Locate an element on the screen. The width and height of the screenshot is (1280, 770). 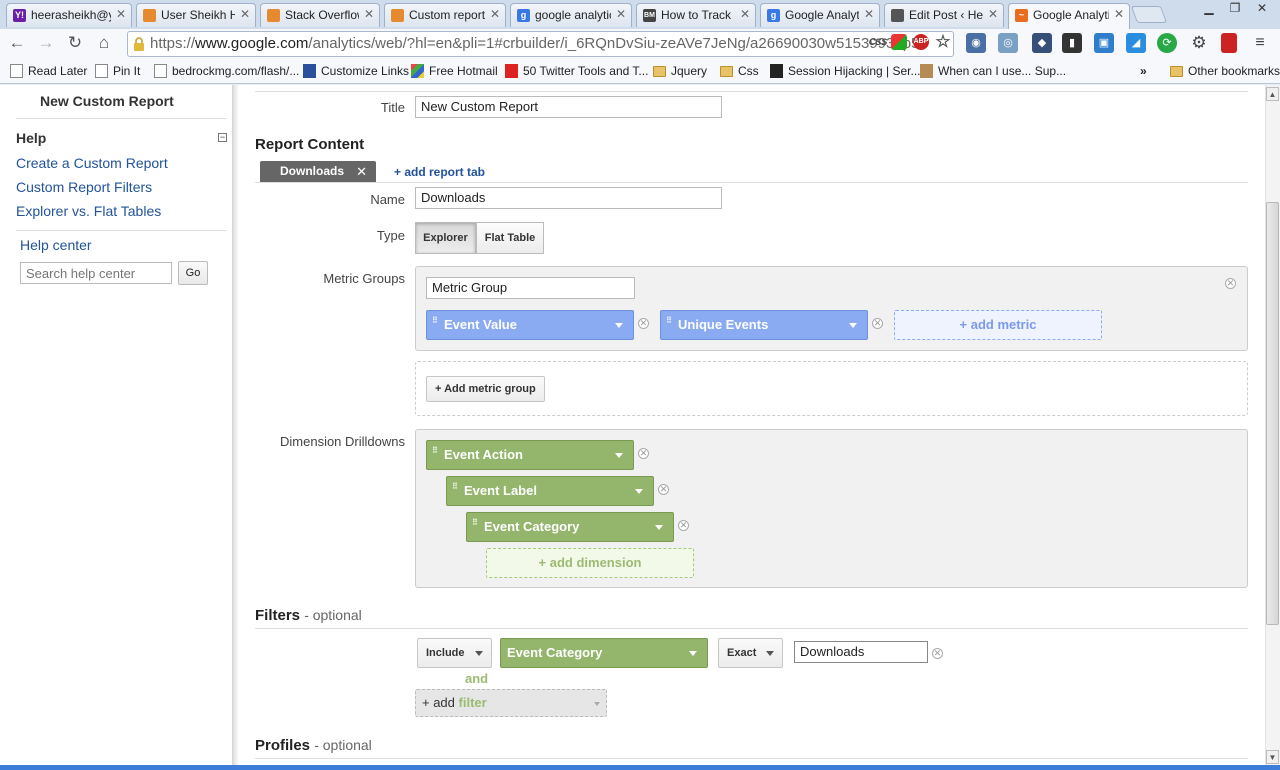
help-center-link: Help center is located at coordinates (56, 245).